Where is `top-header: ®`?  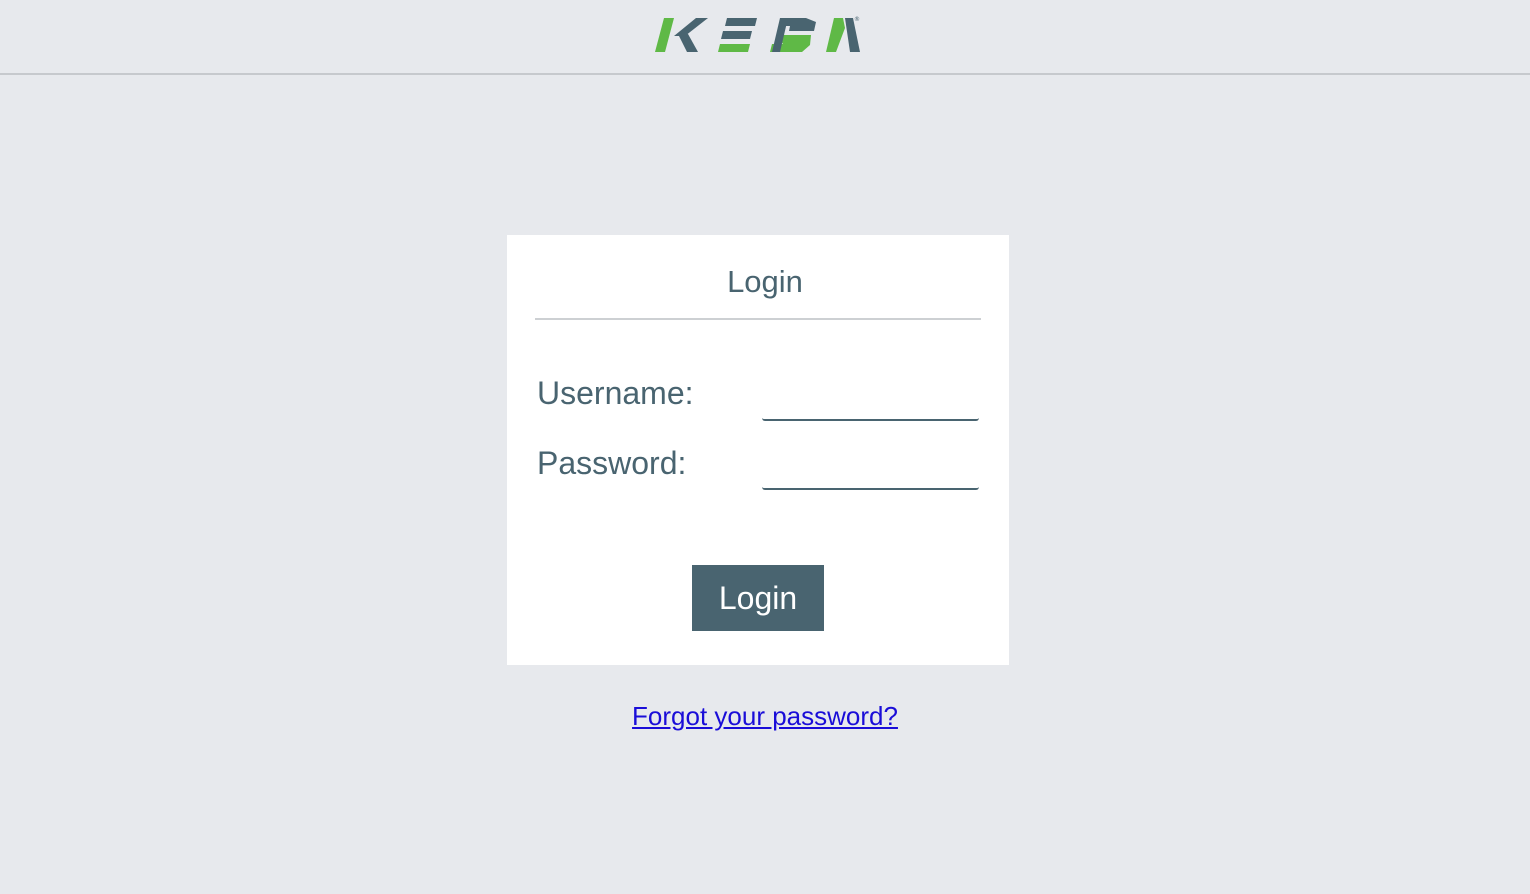
top-header: ® is located at coordinates (765, 37).